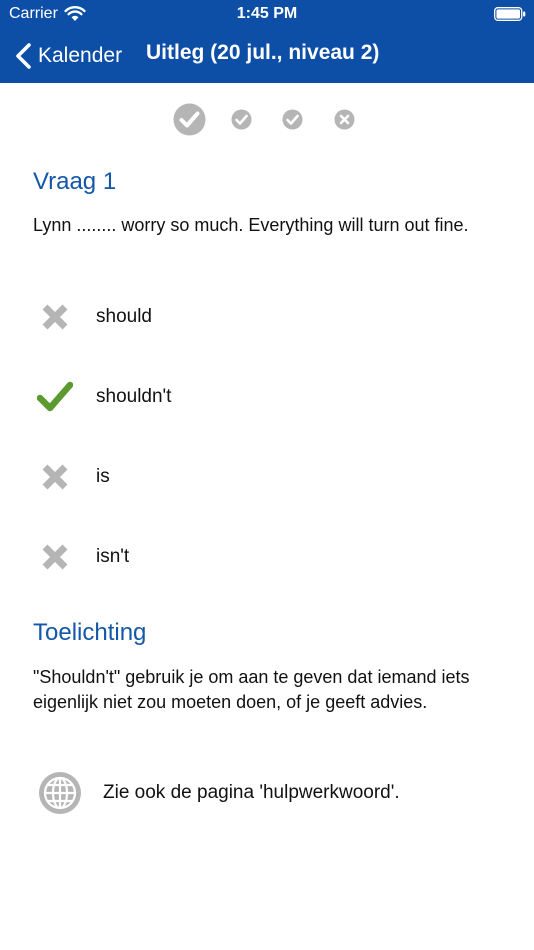  What do you see at coordinates (23, 56) in the screenshot?
I see `chevron-left-icon` at bounding box center [23, 56].